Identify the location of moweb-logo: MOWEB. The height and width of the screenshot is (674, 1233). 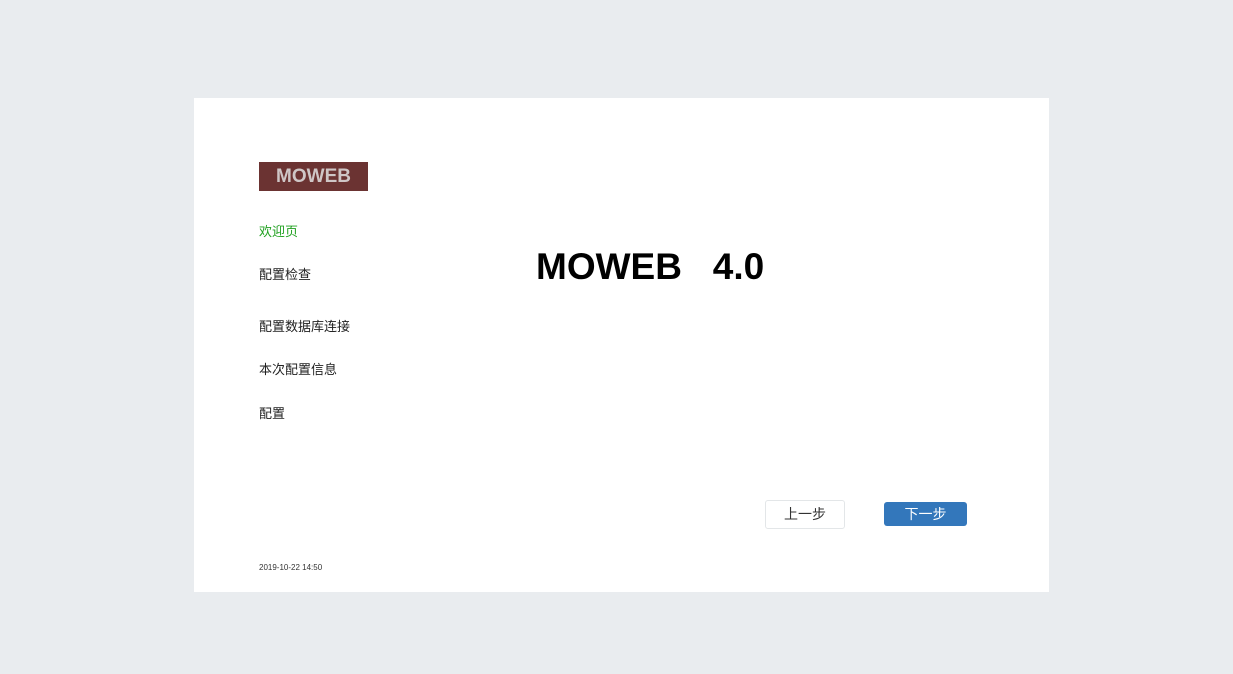
(313, 176).